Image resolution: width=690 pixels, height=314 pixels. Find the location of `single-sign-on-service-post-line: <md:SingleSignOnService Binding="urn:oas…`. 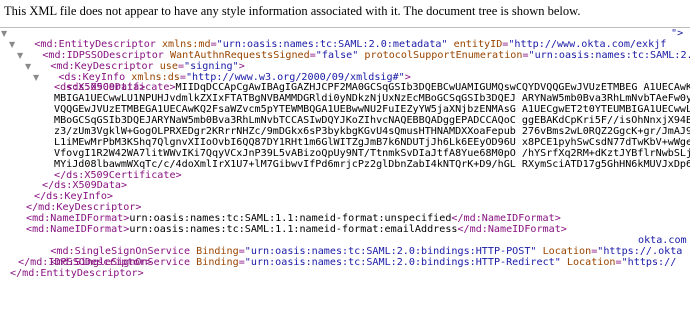

single-sign-on-service-post-line: <md:SingleSignOnService Binding="urn:oas… is located at coordinates (368, 245).